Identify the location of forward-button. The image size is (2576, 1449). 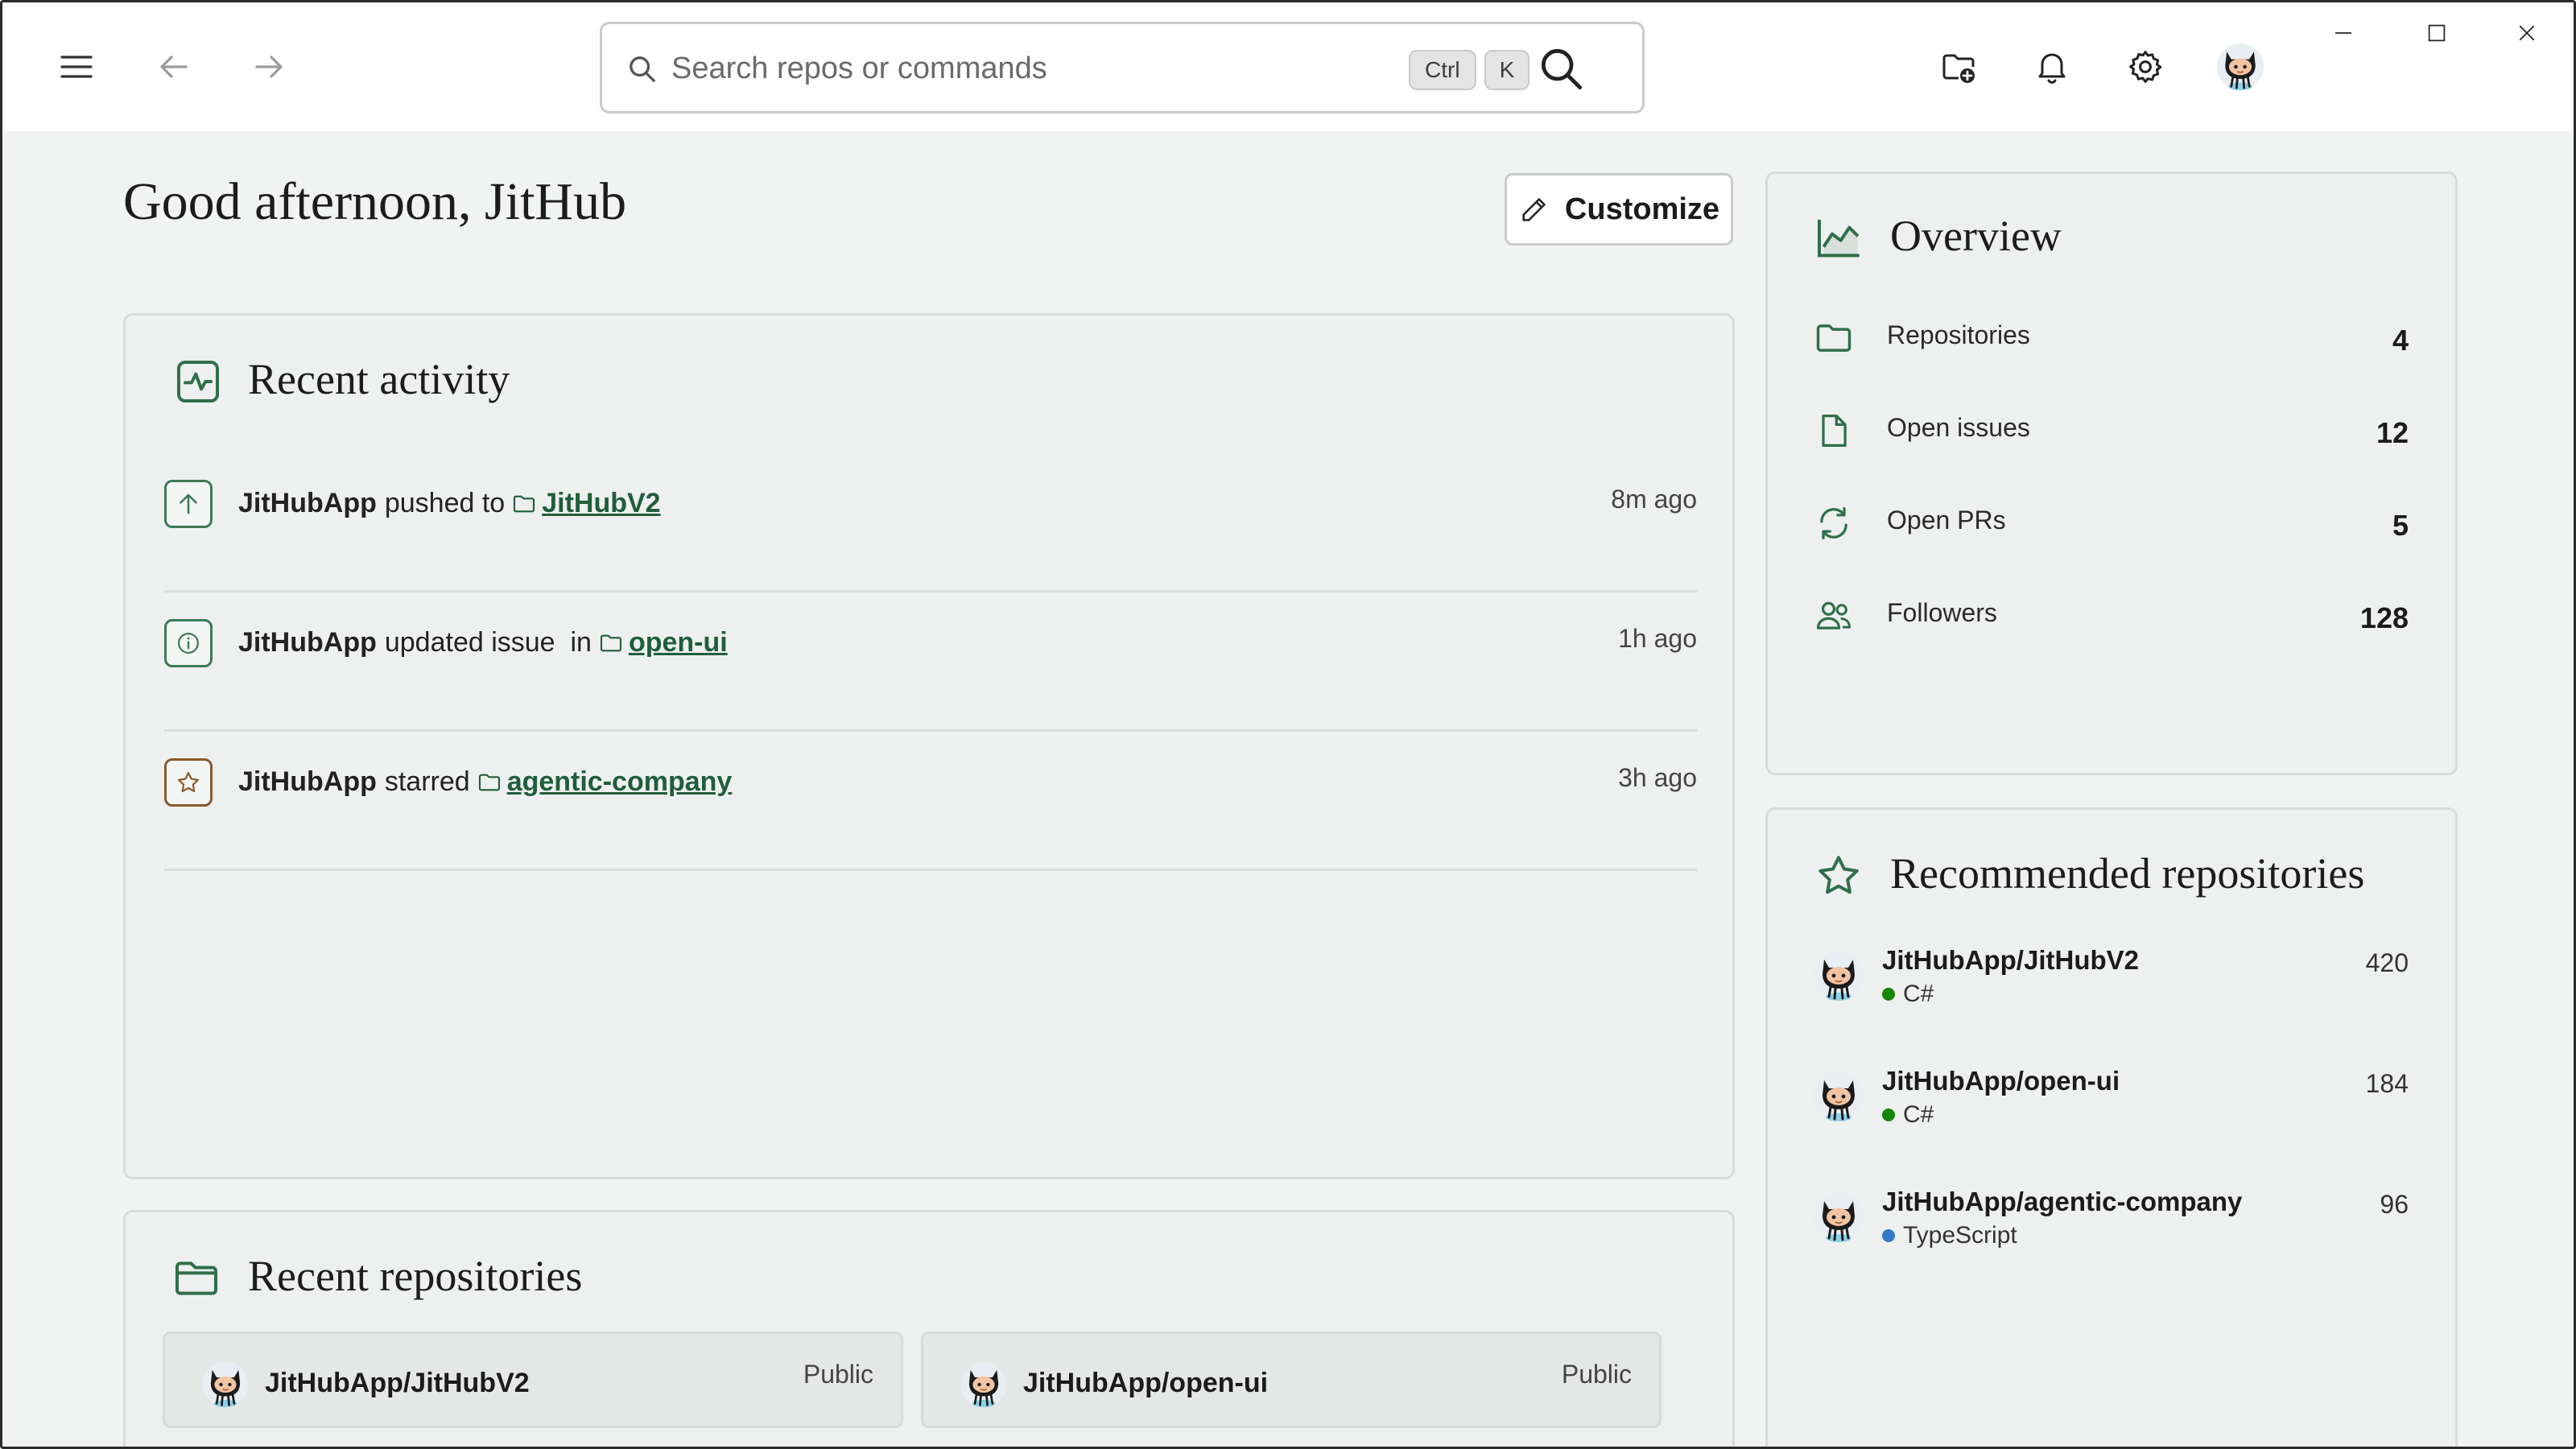
(269, 67).